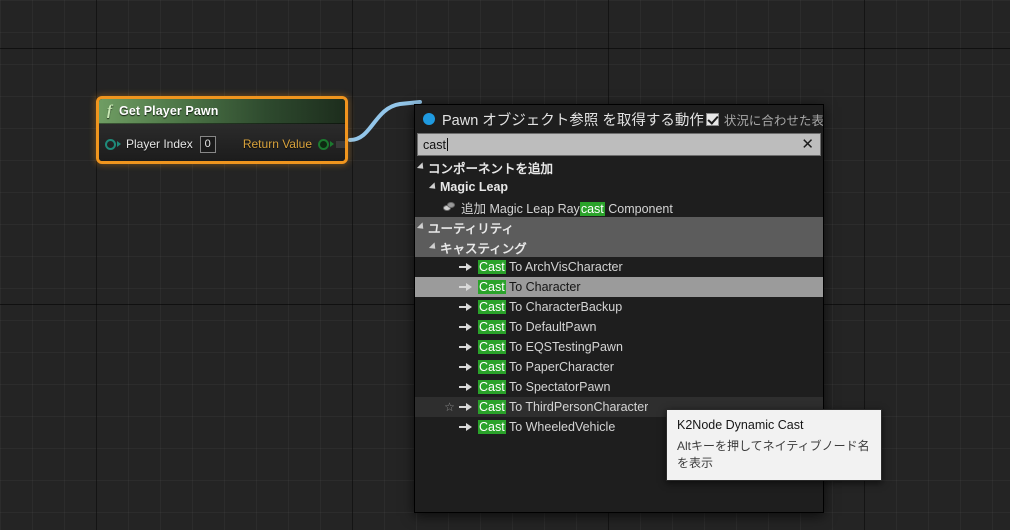  Describe the element at coordinates (207, 144) in the screenshot. I see `player-index-input: 0` at that location.